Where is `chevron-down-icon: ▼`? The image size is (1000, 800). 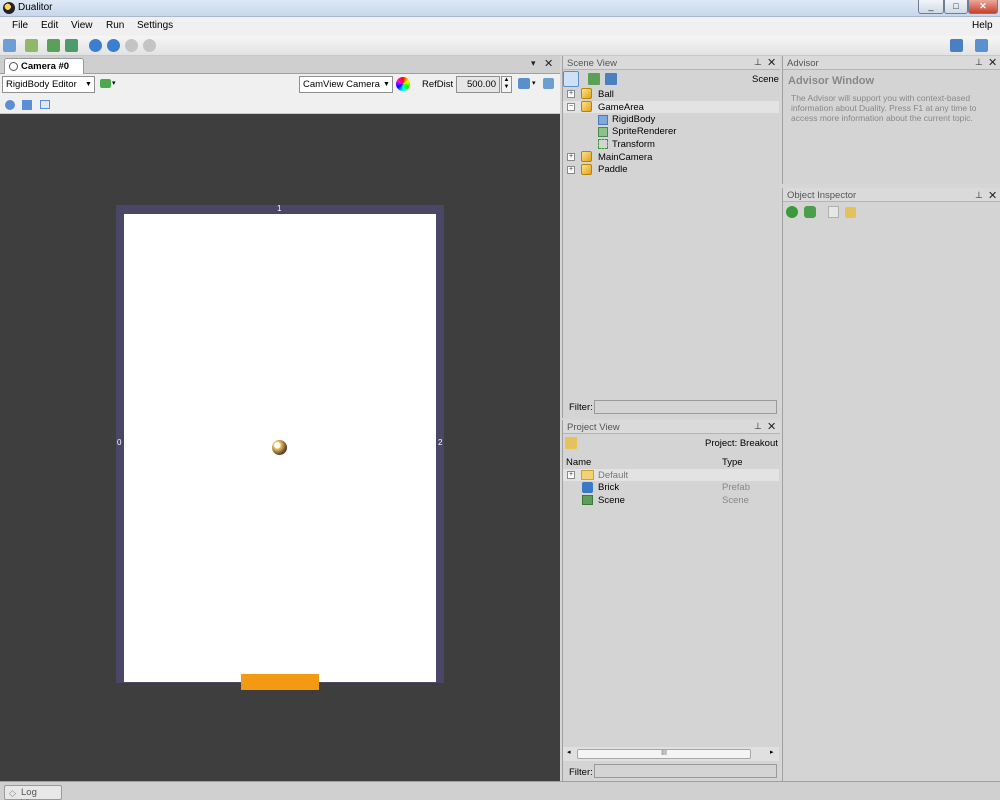
chevron-down-icon: ▼ is located at coordinates (88, 84).